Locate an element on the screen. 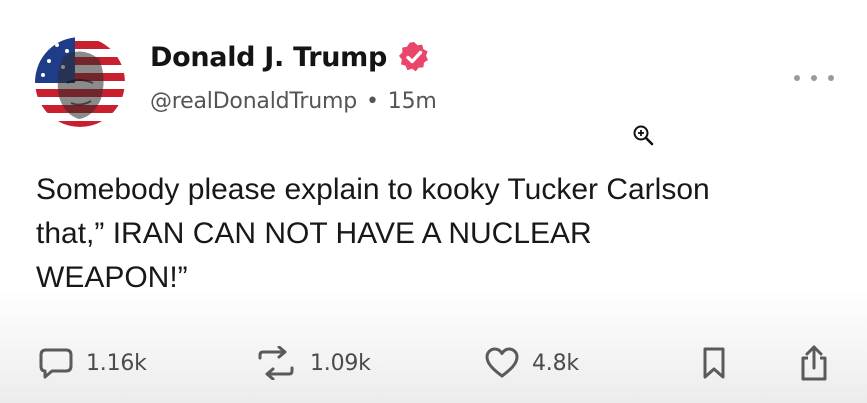  author-display-name: Donald J. Trump is located at coordinates (268, 57).